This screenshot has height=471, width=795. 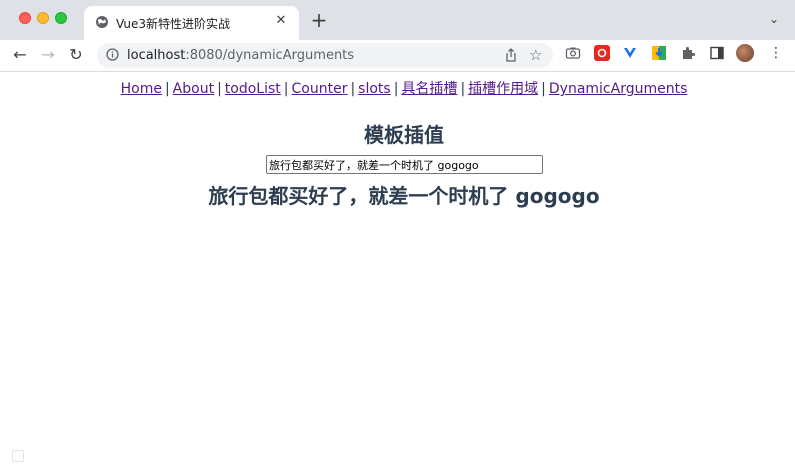 I want to click on browser-tab: Vue3新特性进阶实战 ✕, so click(x=191, y=23).